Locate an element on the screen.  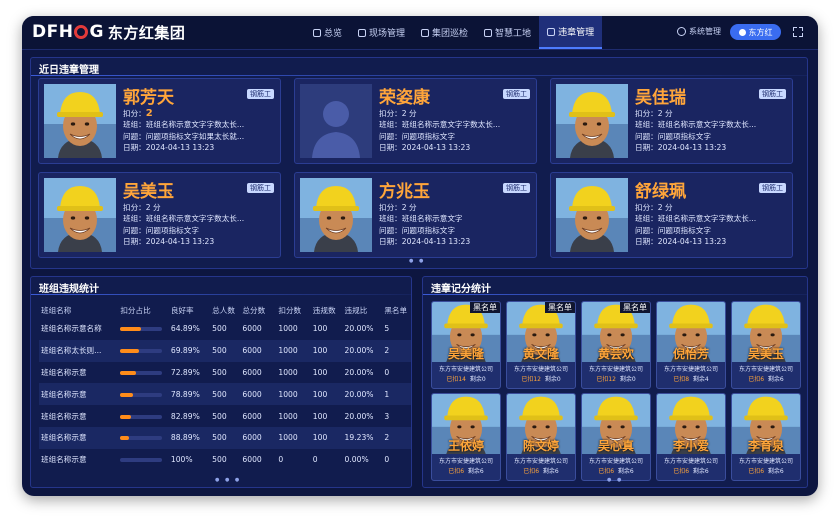
site-icon is located at coordinates (362, 32).